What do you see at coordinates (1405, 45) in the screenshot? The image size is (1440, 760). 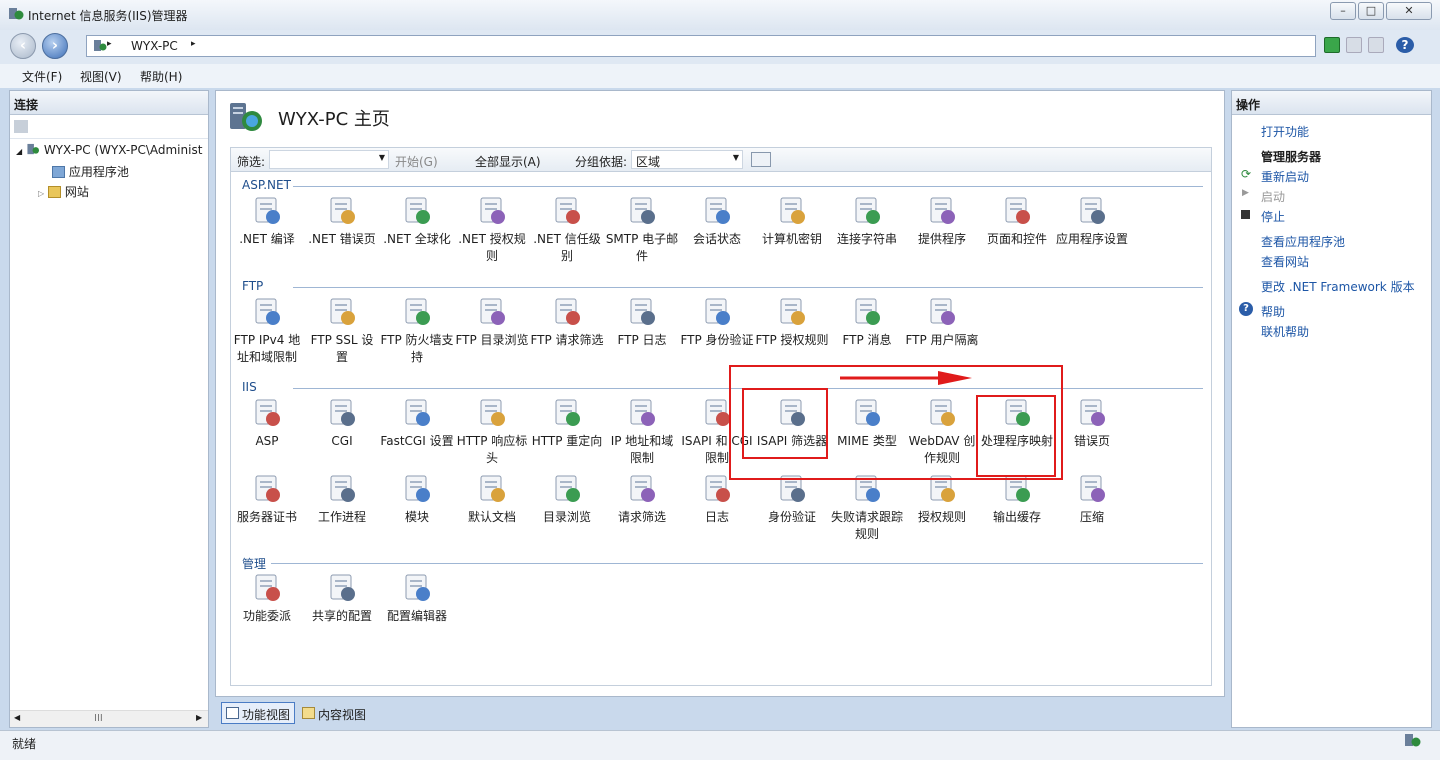 I see `help-icon: ?` at bounding box center [1405, 45].